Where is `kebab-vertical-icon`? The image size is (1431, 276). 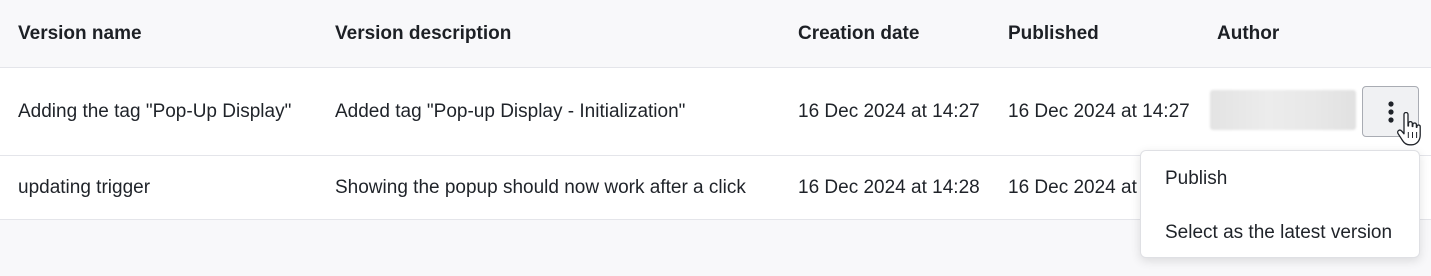 kebab-vertical-icon is located at coordinates (1390, 111).